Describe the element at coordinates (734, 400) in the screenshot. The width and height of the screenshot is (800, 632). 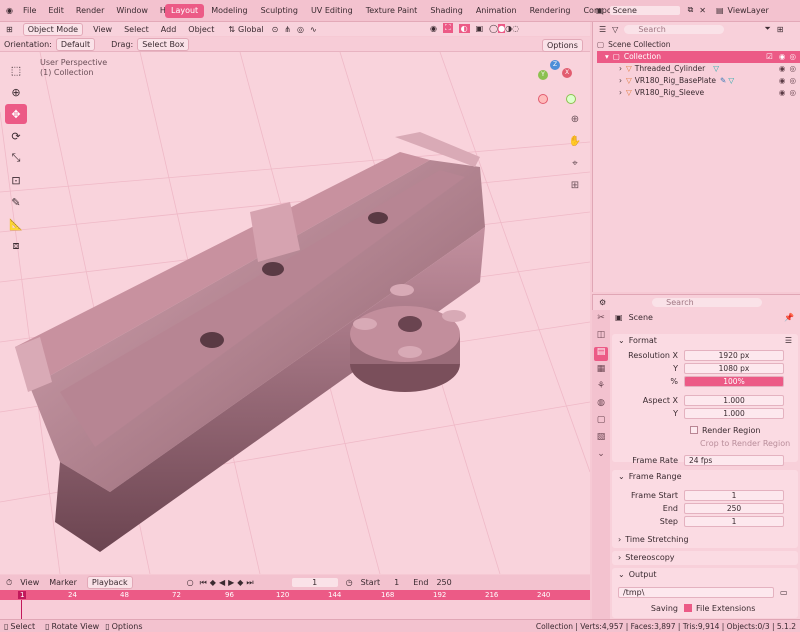
I see `aspect-x-field: 1.000` at that location.